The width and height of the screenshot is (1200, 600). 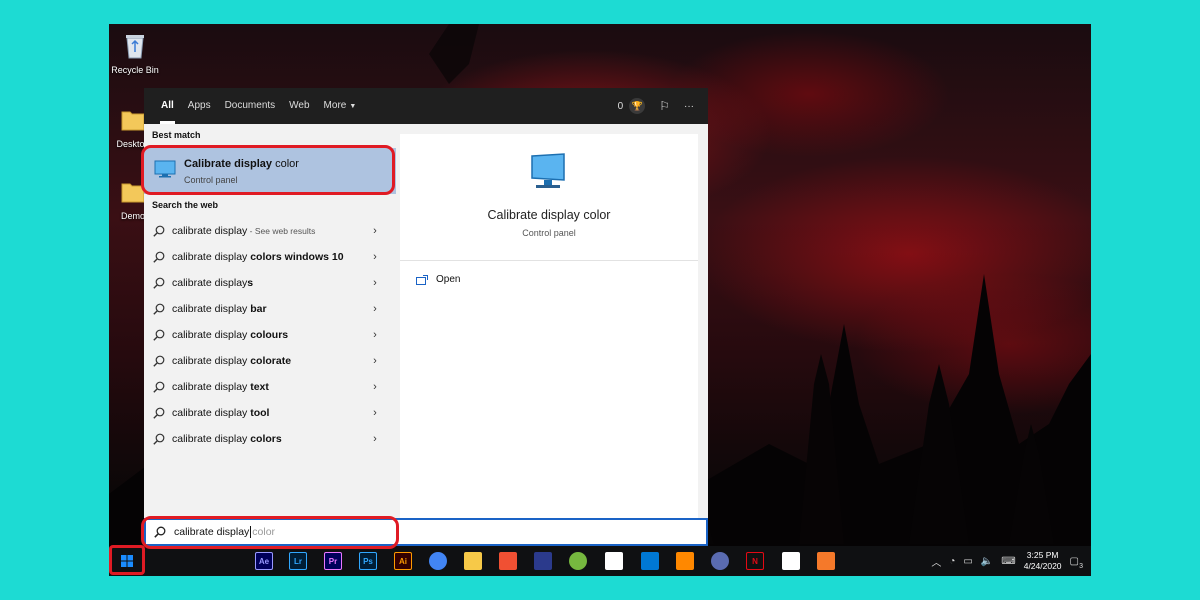 What do you see at coordinates (543, 561) in the screenshot?
I see `vpn-icon` at bounding box center [543, 561].